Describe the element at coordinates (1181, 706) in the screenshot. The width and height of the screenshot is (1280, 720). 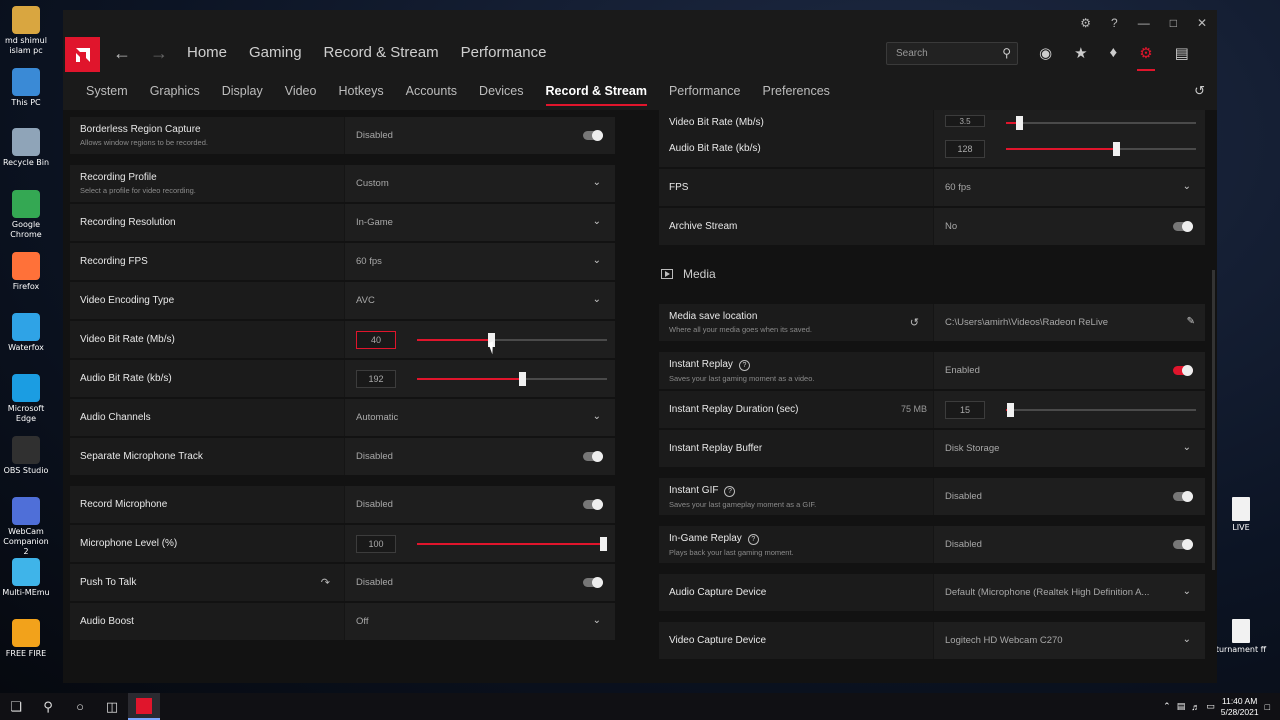
I see `network-icon: ▤` at that location.